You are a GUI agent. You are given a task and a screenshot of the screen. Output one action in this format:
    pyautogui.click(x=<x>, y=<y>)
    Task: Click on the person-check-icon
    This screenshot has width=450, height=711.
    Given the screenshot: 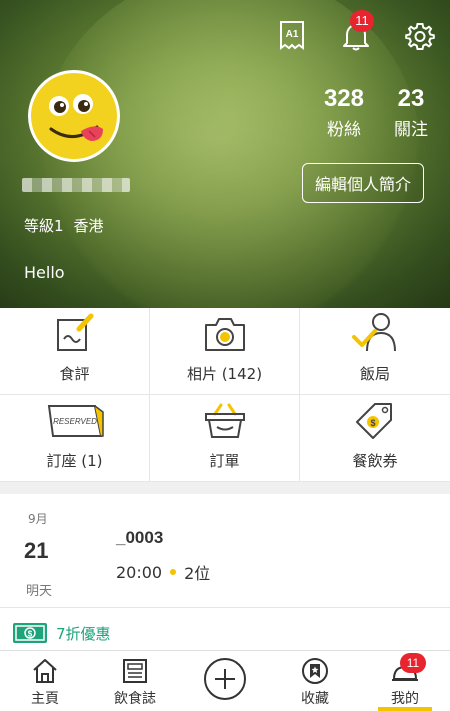 What is the action you would take?
    pyautogui.click(x=374, y=332)
    